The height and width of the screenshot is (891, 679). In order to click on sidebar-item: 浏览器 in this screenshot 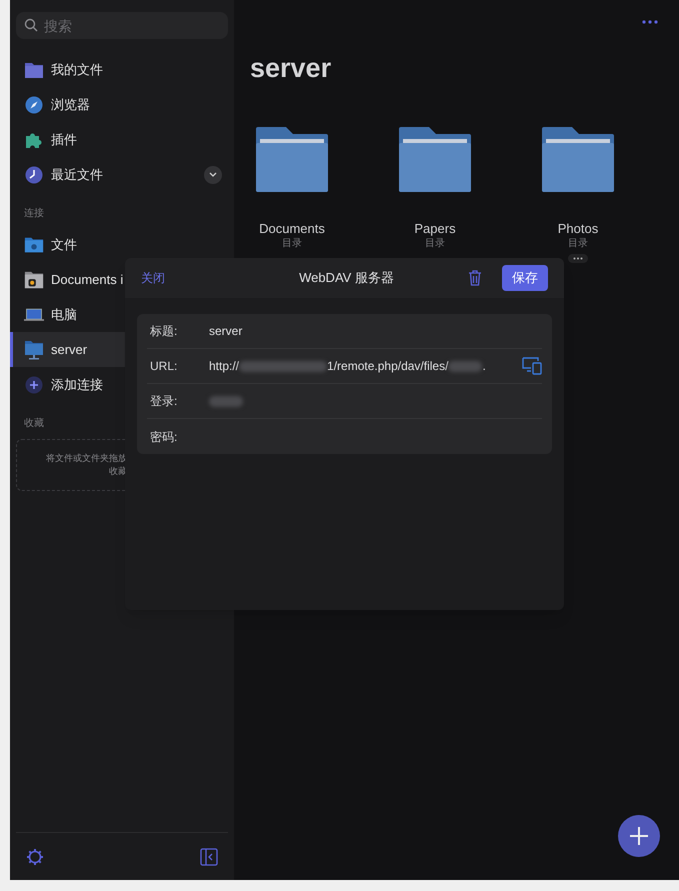, I will do `click(122, 104)`.